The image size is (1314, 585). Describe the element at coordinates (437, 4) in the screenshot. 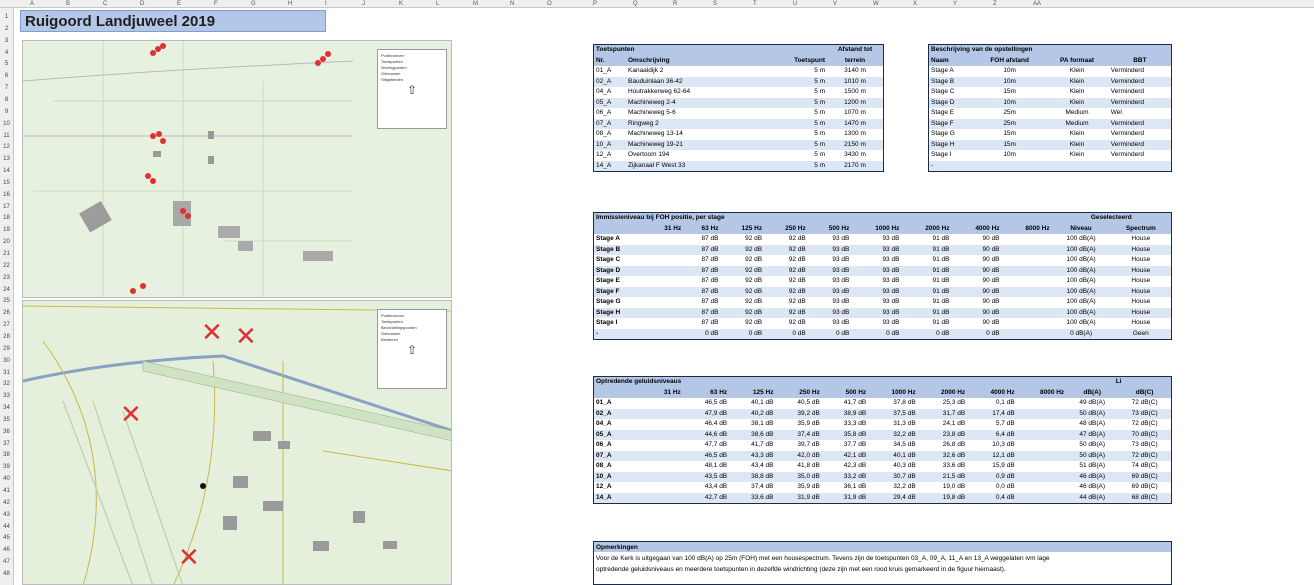

I see `column-header: L` at that location.